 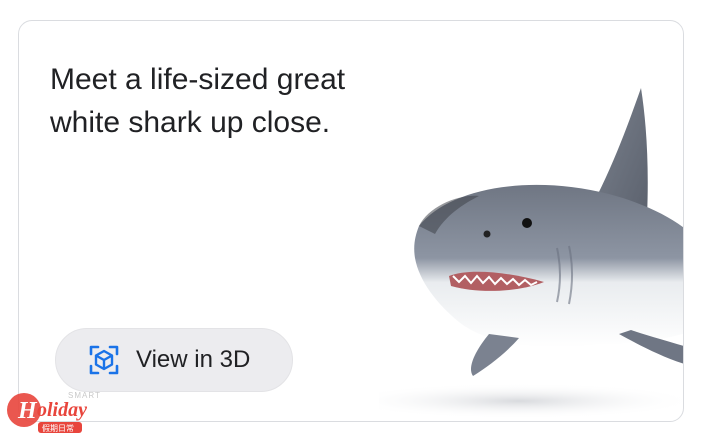 I want to click on 3d-cube-icon, so click(x=104, y=360).